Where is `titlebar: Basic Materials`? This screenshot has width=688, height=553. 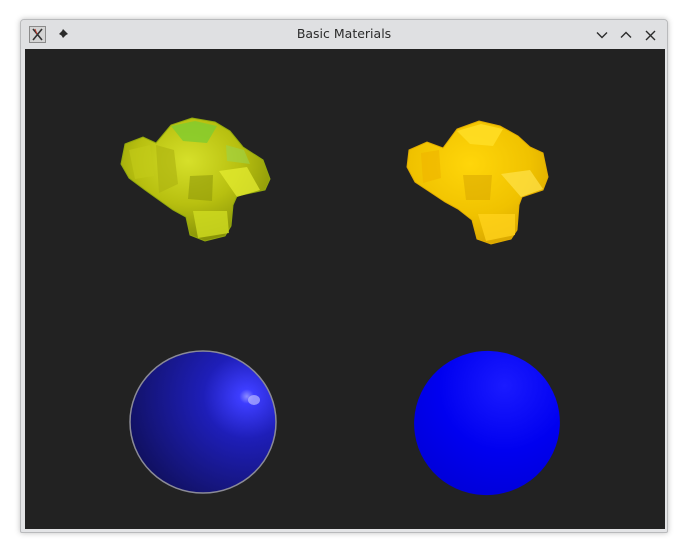 titlebar: Basic Materials is located at coordinates (344, 34).